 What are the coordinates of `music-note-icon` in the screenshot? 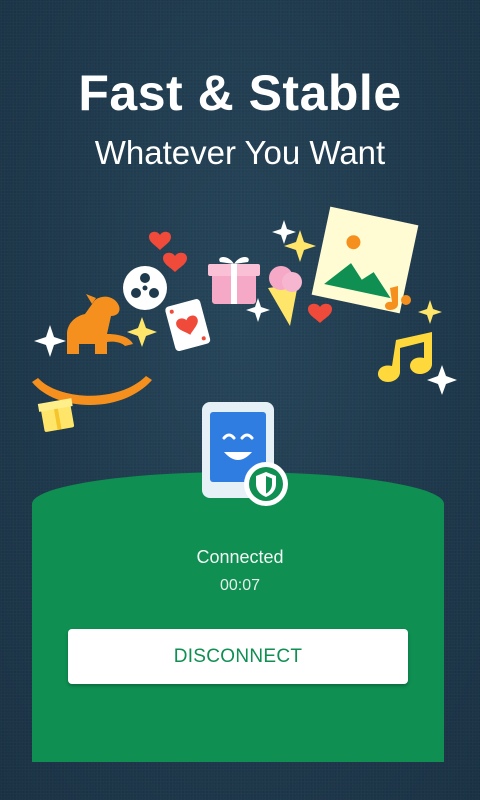 It's located at (405, 357).